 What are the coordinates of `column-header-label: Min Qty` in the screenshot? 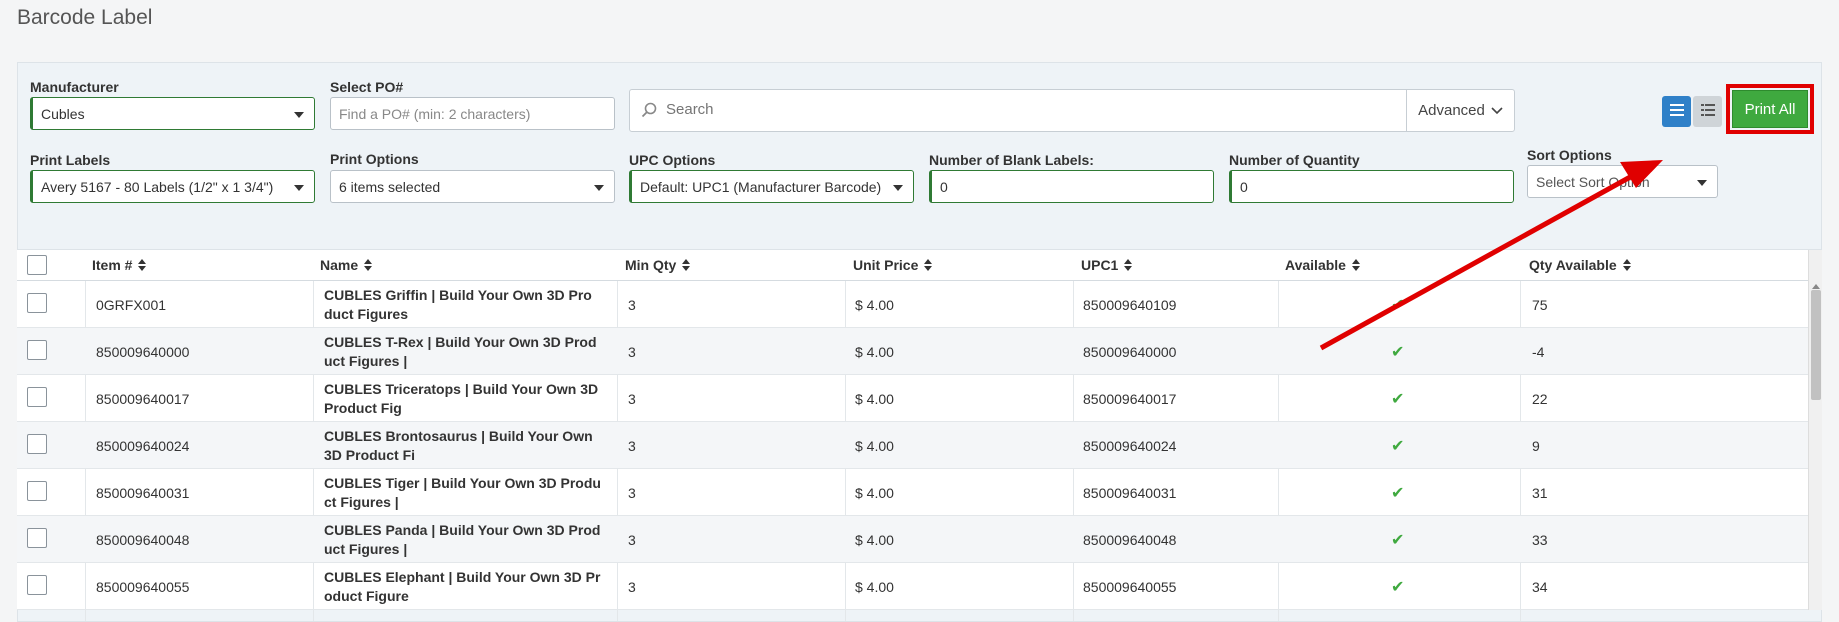 It's located at (651, 265).